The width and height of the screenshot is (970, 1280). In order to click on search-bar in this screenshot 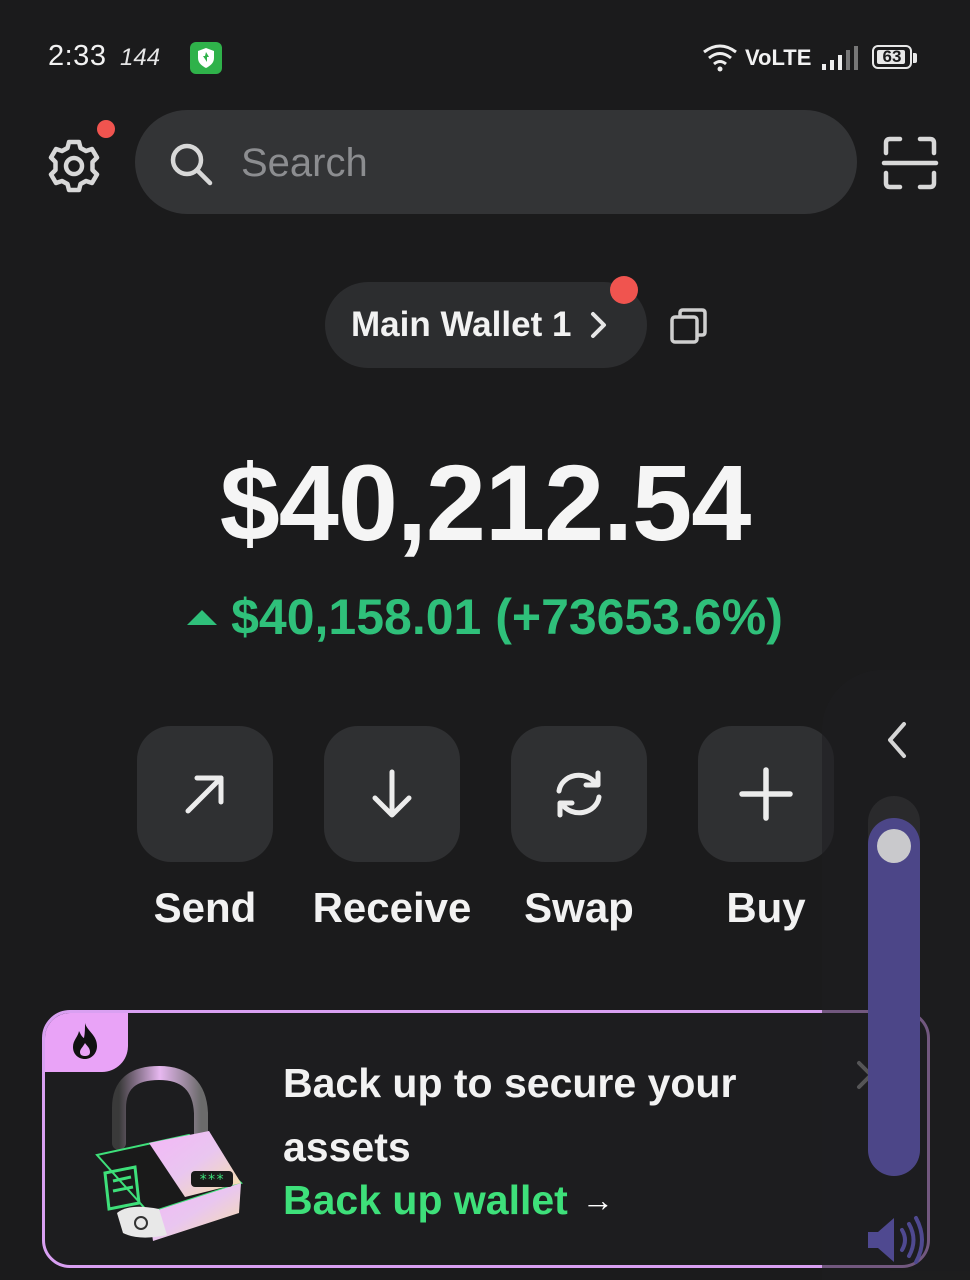, I will do `click(496, 163)`.